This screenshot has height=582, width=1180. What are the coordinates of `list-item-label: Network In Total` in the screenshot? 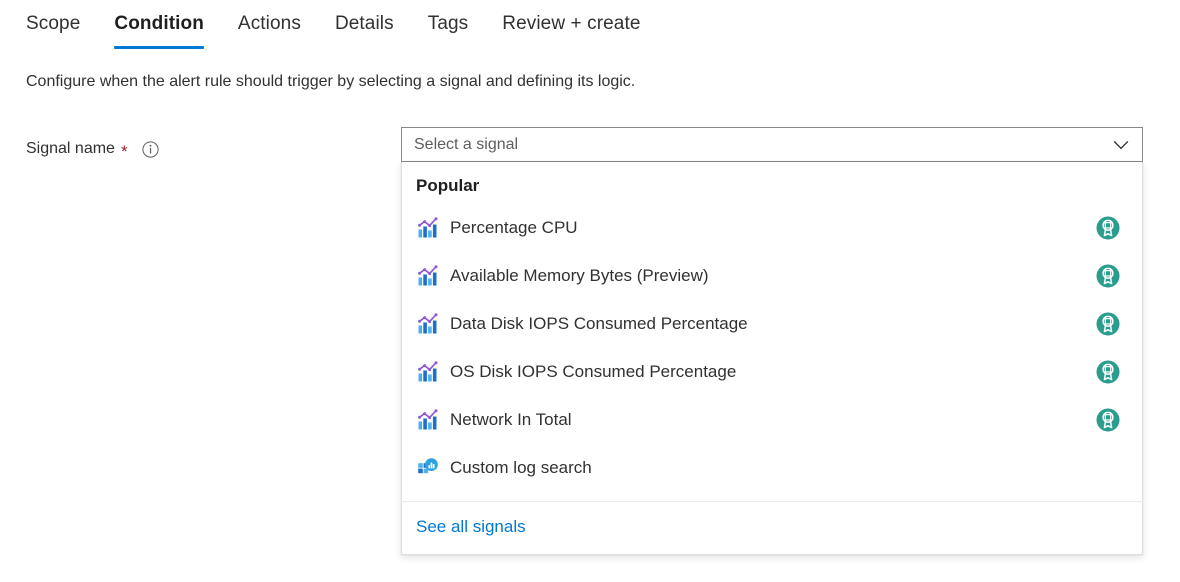 It's located at (511, 419).